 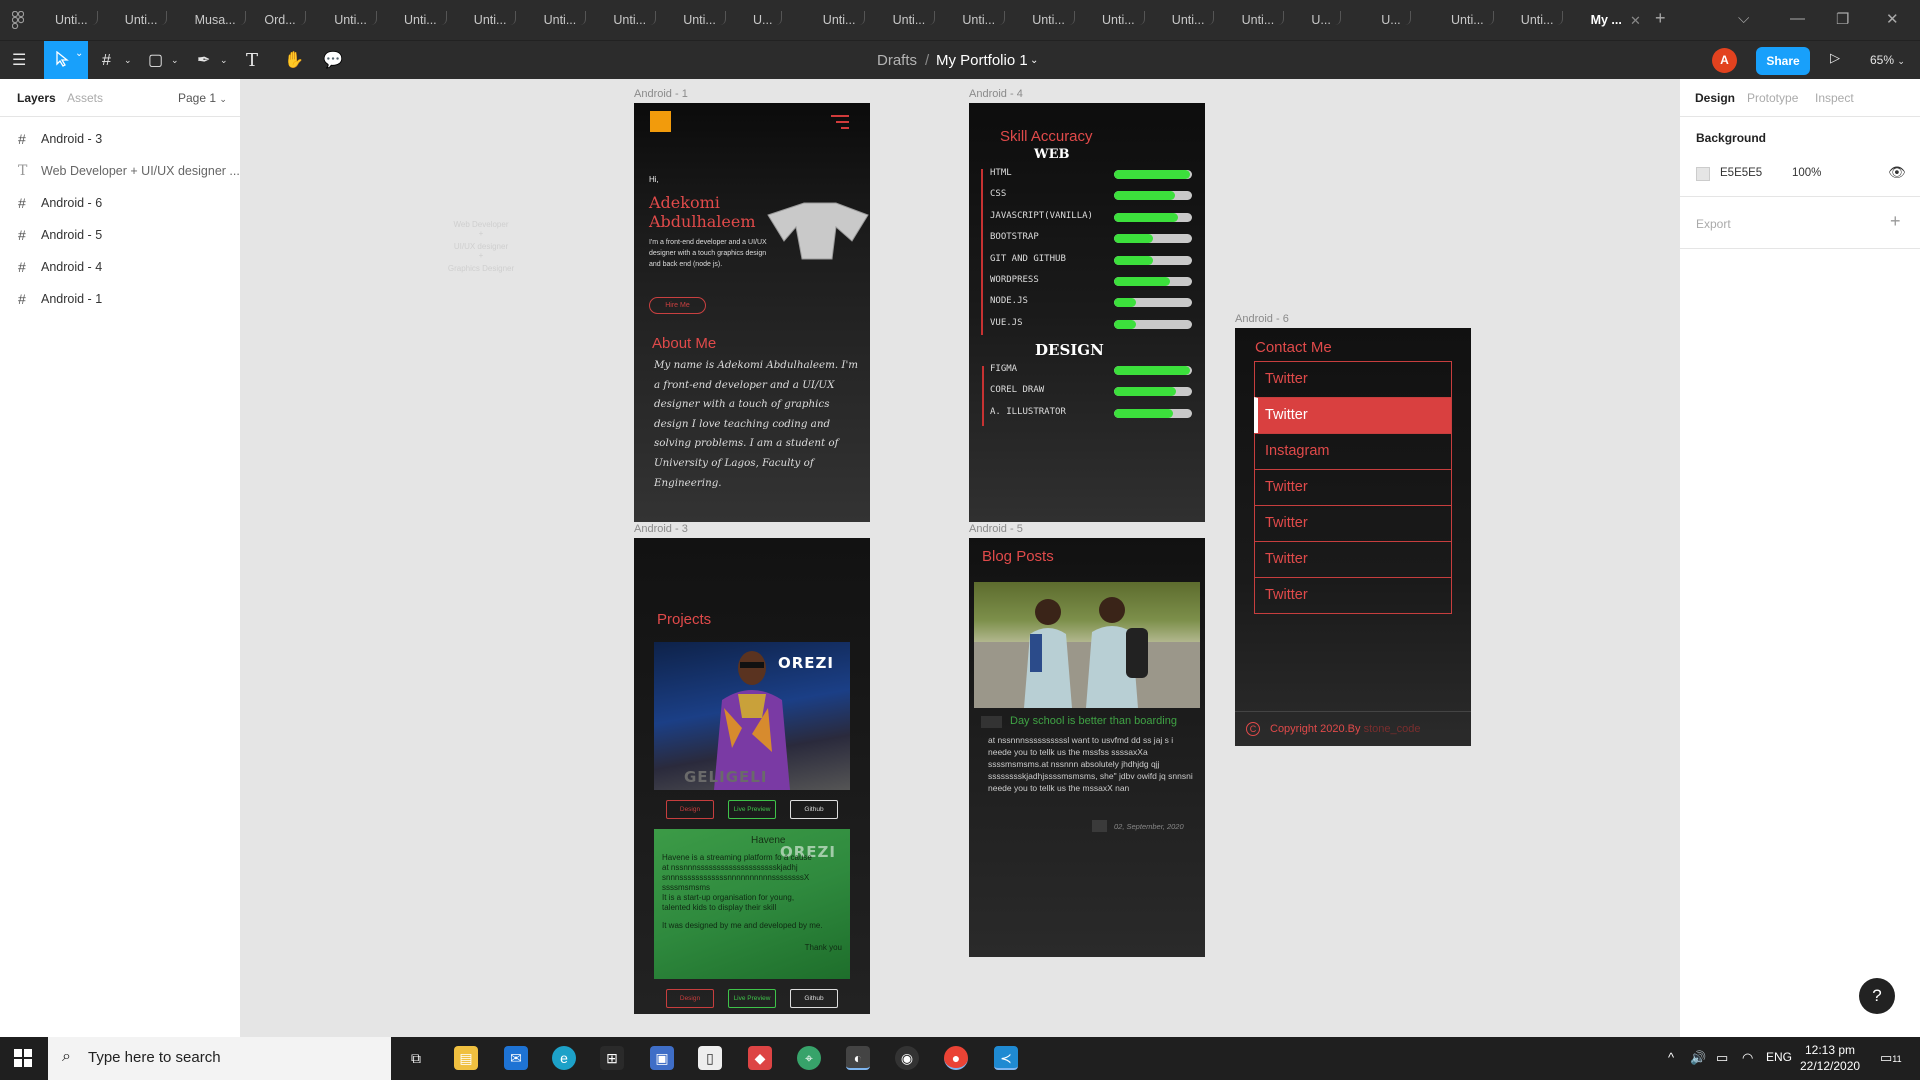 I want to click on main-menu-icon: ☰, so click(x=19, y=60).